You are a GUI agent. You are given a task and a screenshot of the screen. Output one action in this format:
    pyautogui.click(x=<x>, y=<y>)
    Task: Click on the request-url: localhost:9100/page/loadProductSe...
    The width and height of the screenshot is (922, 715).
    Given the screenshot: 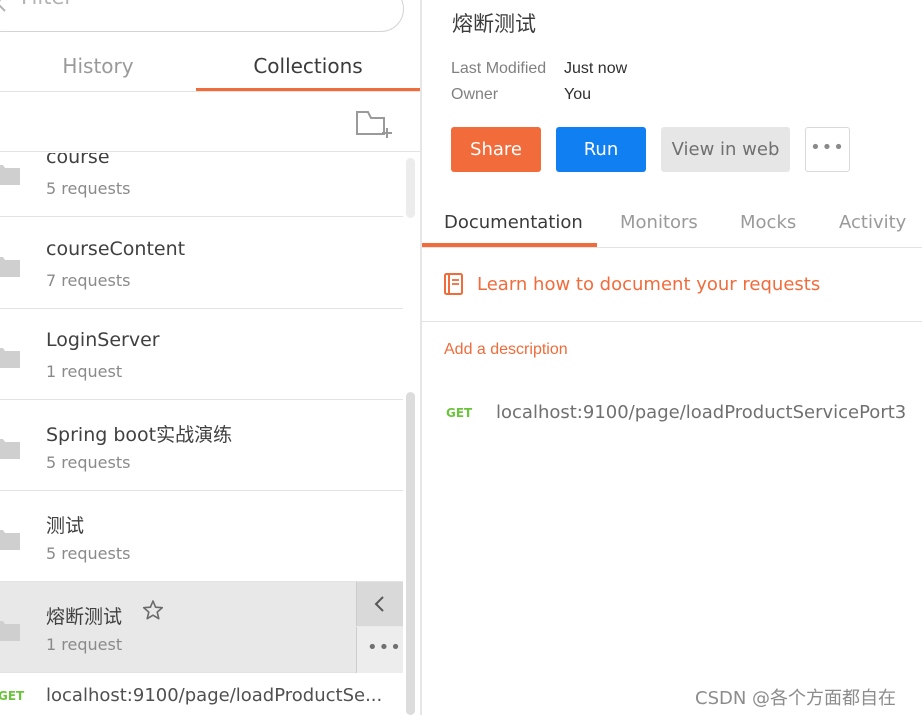 What is the action you would take?
    pyautogui.click(x=214, y=695)
    